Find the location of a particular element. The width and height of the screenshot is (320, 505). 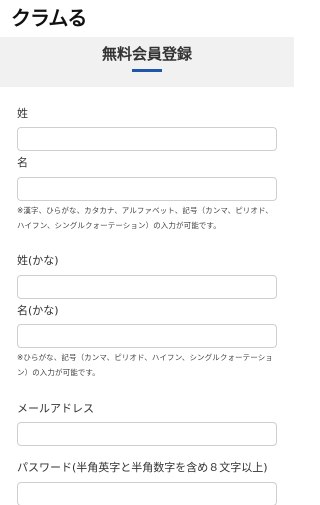

email-input is located at coordinates (147, 434).